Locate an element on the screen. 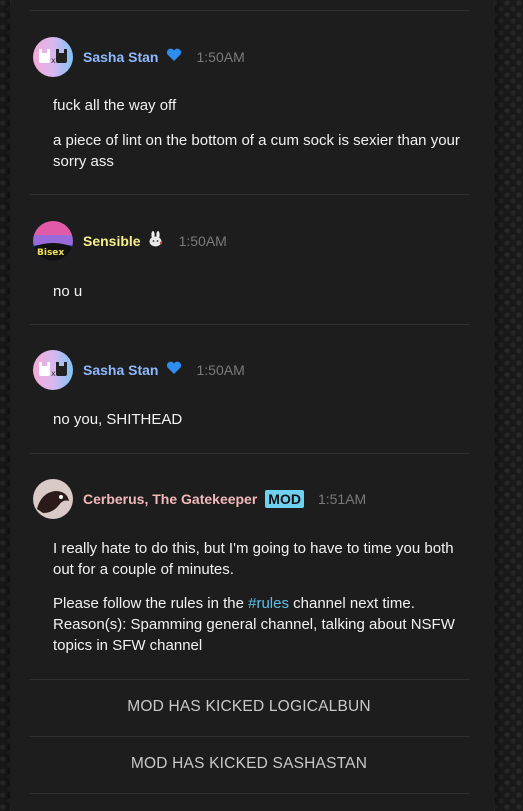 The height and width of the screenshot is (811, 523). svg-text: Bisex is located at coordinates (50, 253).